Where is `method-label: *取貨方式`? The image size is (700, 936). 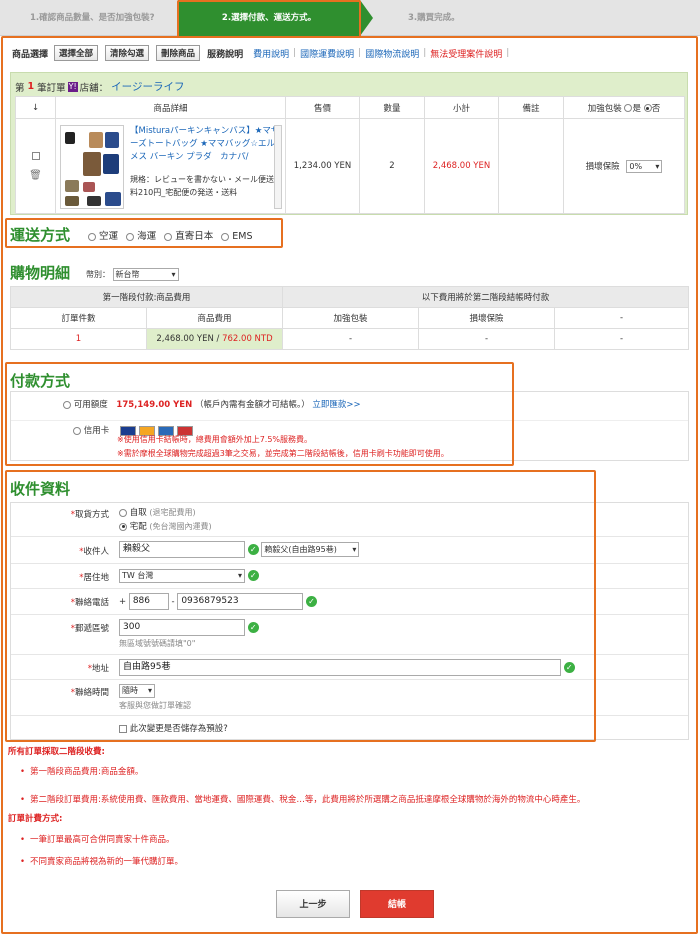
method-label: *取貨方式 is located at coordinates (89, 515).